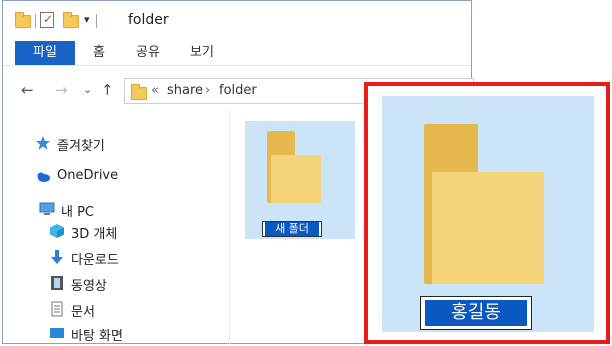 This screenshot has height=346, width=612. What do you see at coordinates (87, 19) in the screenshot?
I see `customize-quick-access-icon: ▾` at bounding box center [87, 19].